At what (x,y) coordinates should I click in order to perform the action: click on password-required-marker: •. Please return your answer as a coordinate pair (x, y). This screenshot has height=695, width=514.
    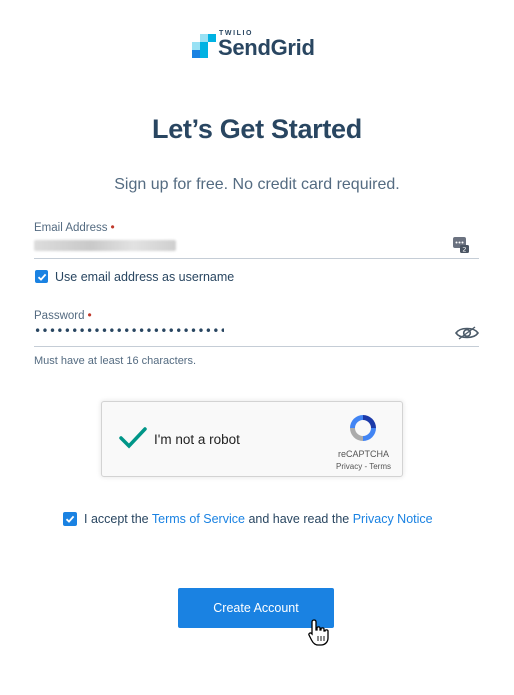
    Looking at the image, I should click on (89, 315).